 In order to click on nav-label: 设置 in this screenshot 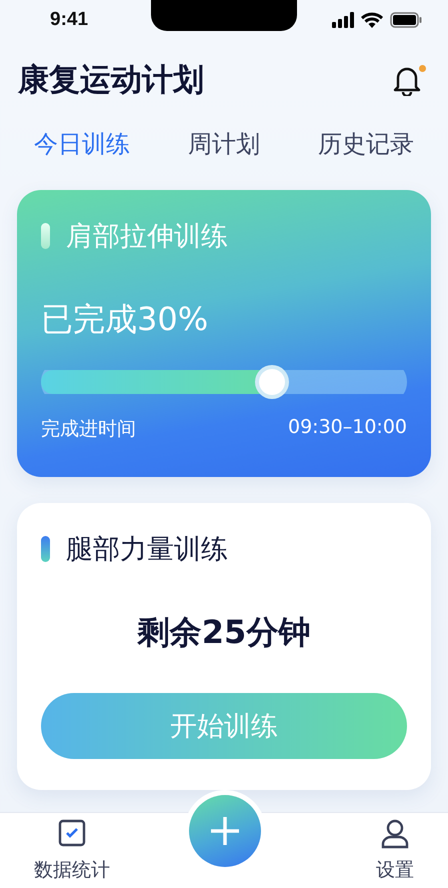, I will do `click(395, 870)`.